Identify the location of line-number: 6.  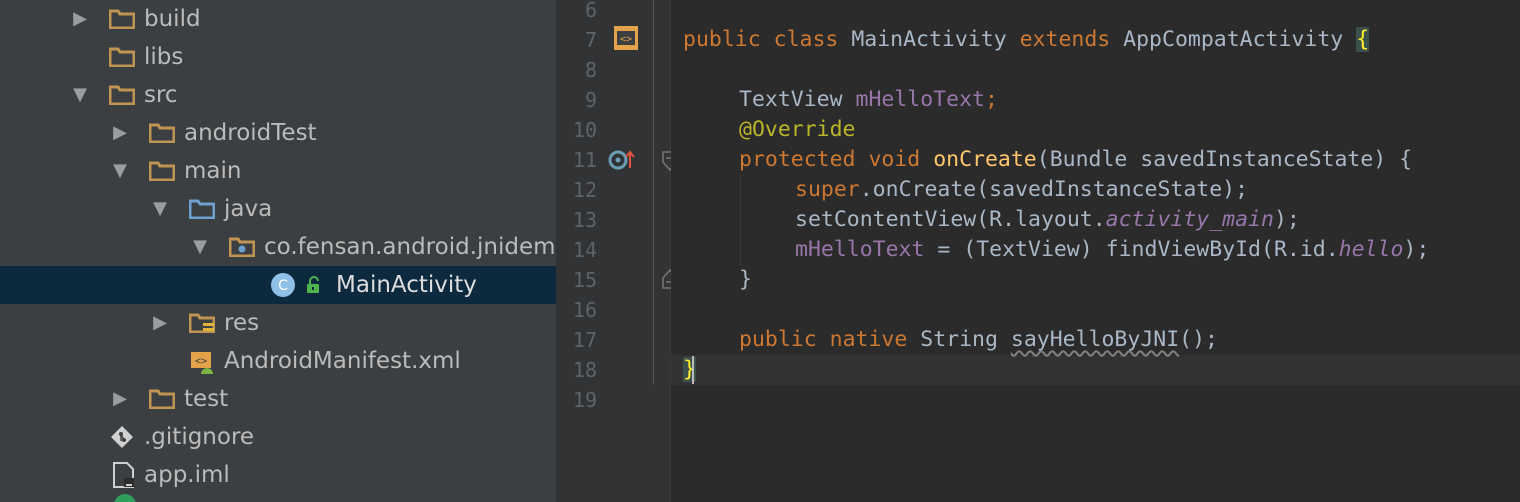
(590, 11).